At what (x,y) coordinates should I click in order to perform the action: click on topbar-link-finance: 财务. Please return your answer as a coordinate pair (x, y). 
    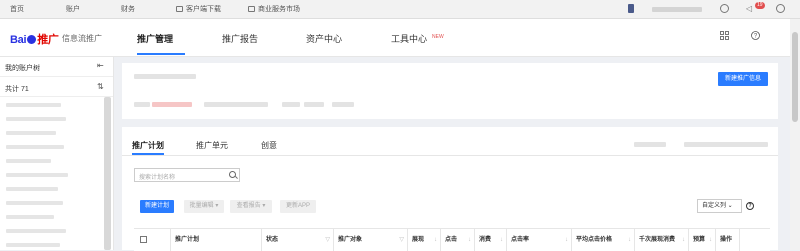
    Looking at the image, I should click on (128, 9).